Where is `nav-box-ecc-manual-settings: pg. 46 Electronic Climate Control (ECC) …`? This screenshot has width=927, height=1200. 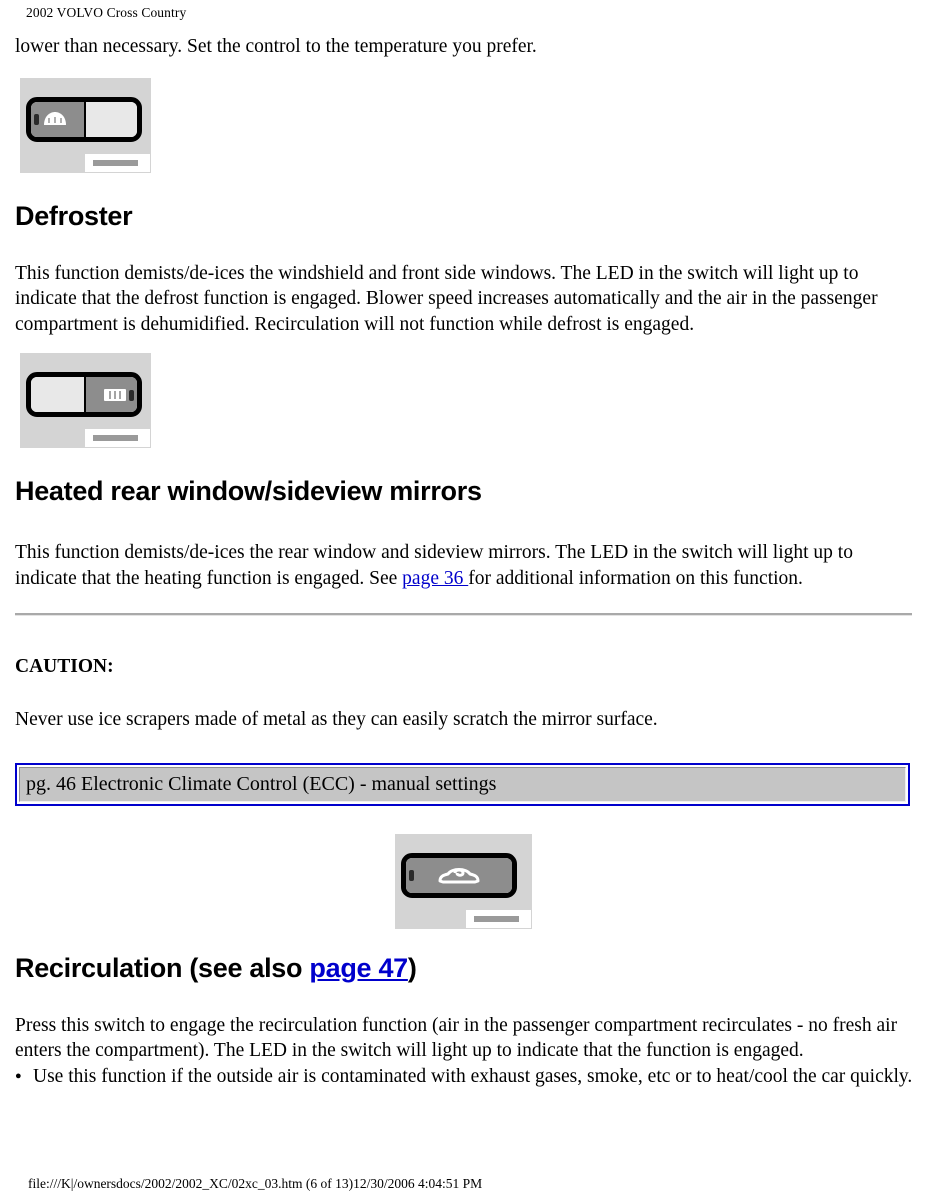 nav-box-ecc-manual-settings: pg. 46 Electronic Climate Control (ECC) … is located at coordinates (462, 784).